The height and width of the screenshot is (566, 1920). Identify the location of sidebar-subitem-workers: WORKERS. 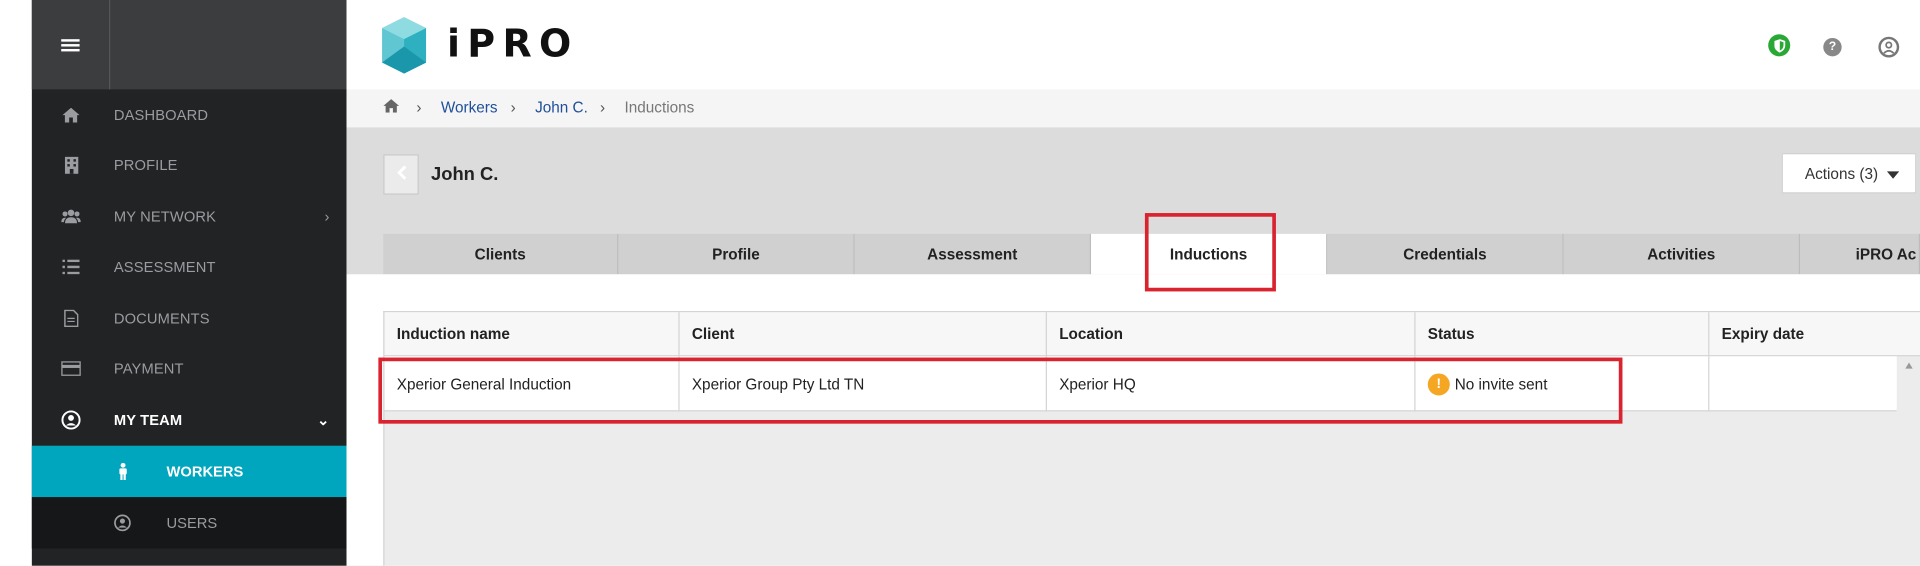
(189, 471).